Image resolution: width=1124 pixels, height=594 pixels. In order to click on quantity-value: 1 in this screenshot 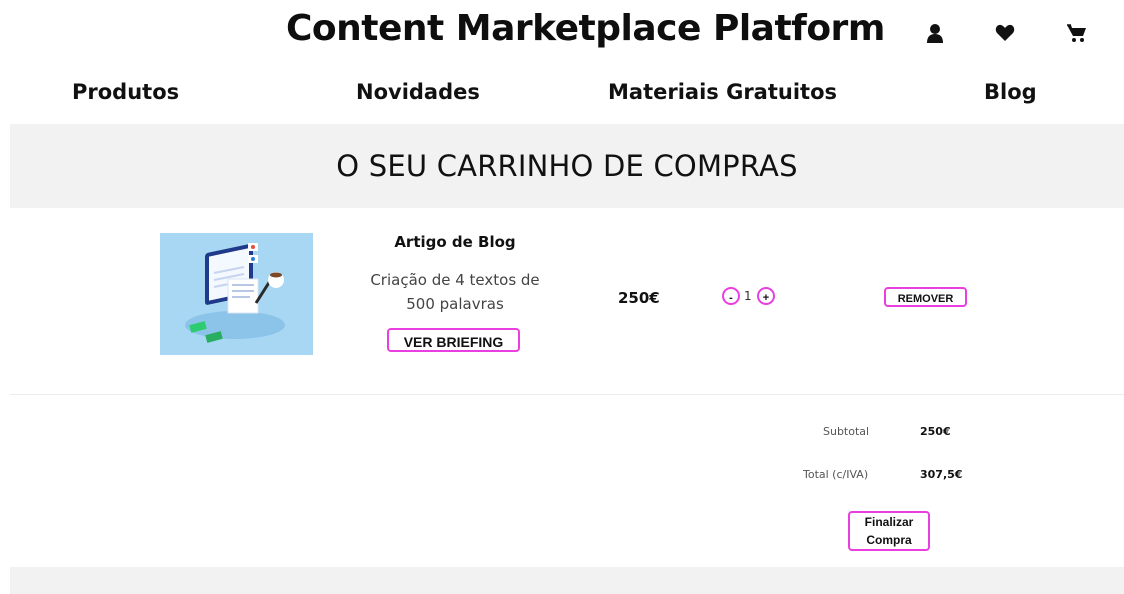, I will do `click(748, 296)`.